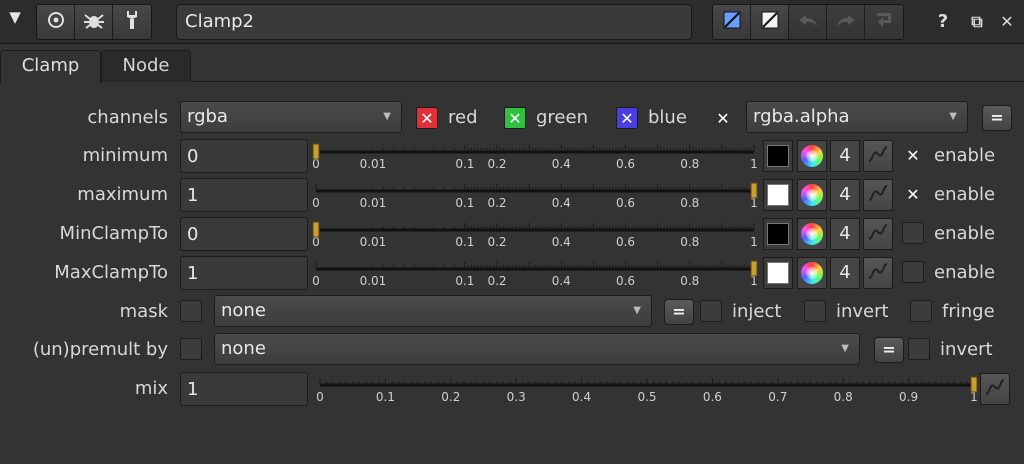 The image size is (1024, 464). I want to click on mask-inject-label: inject, so click(757, 311).